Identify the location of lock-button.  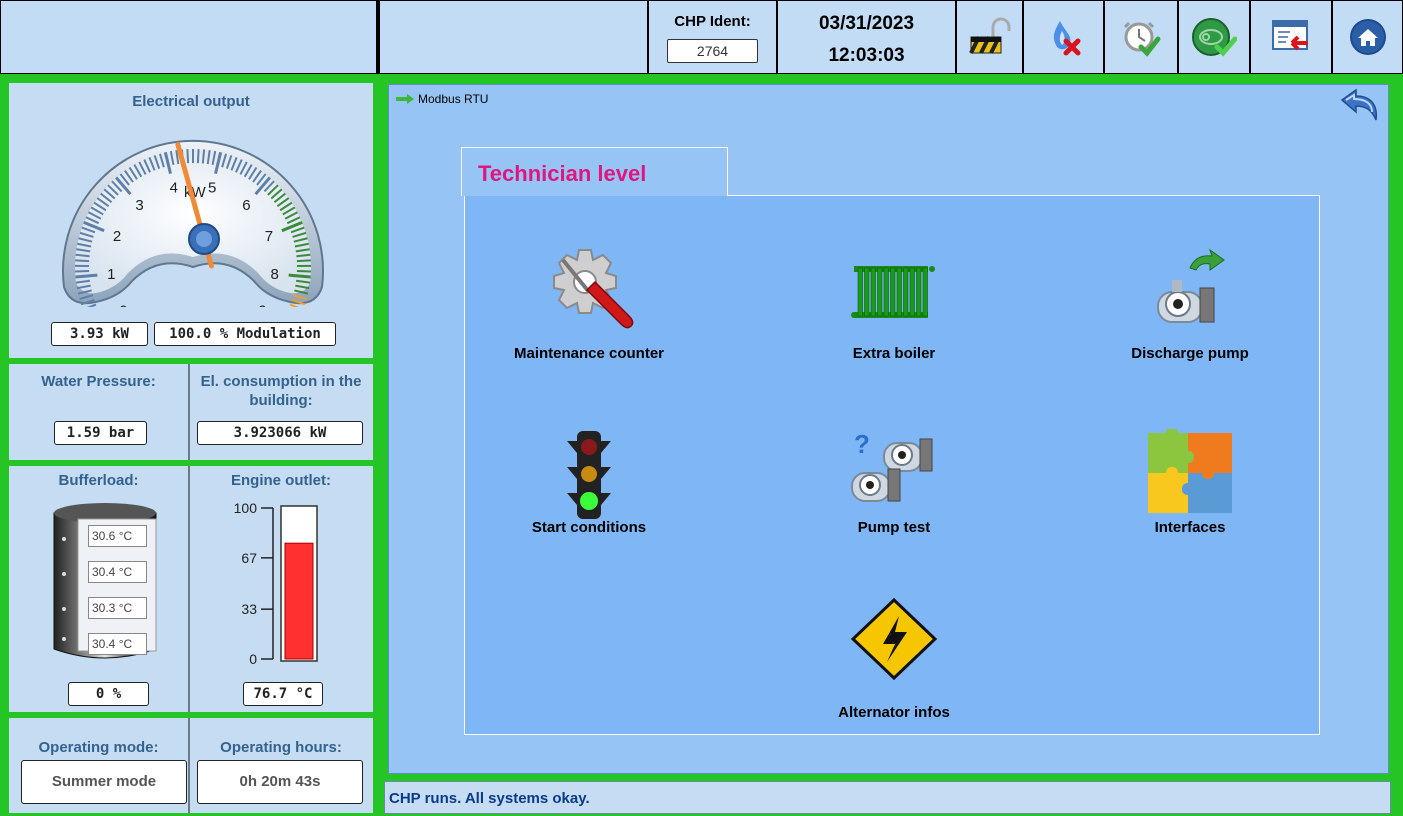
(989, 37).